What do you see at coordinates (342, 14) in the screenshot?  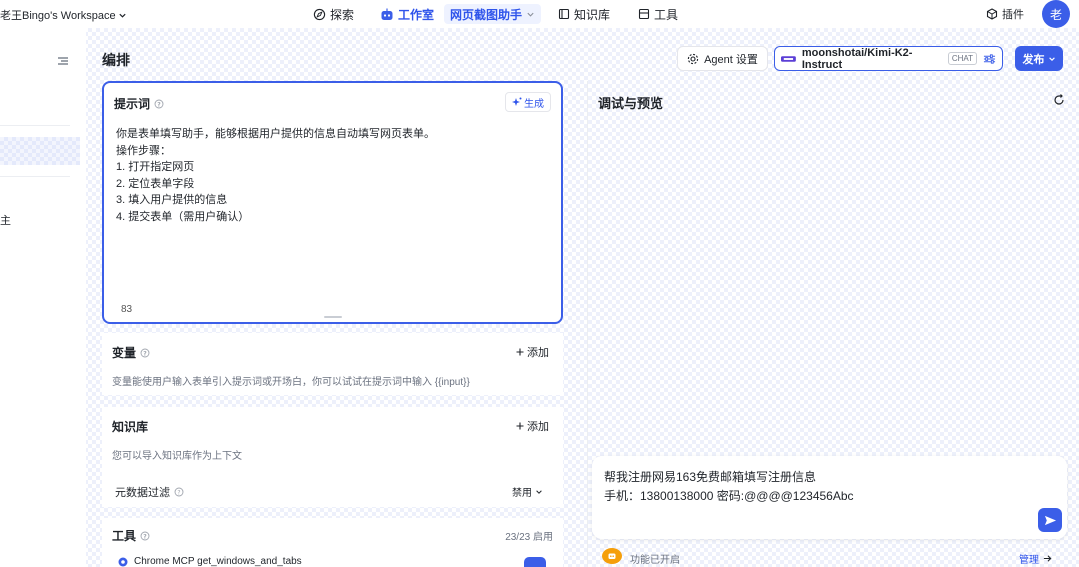 I see `nav-explore-label: 探索` at bounding box center [342, 14].